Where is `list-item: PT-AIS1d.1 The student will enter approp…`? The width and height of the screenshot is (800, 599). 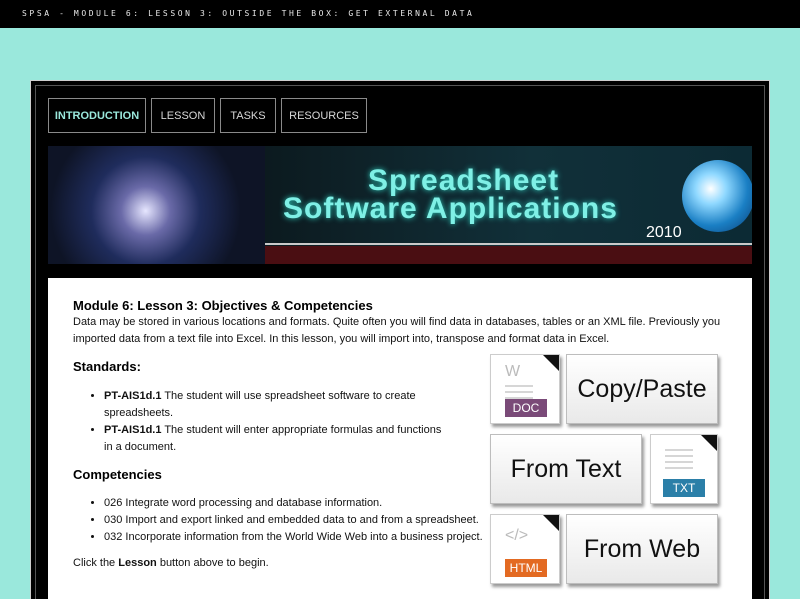
list-item: PT-AIS1d.1 The student will enter approp… is located at coordinates (274, 439).